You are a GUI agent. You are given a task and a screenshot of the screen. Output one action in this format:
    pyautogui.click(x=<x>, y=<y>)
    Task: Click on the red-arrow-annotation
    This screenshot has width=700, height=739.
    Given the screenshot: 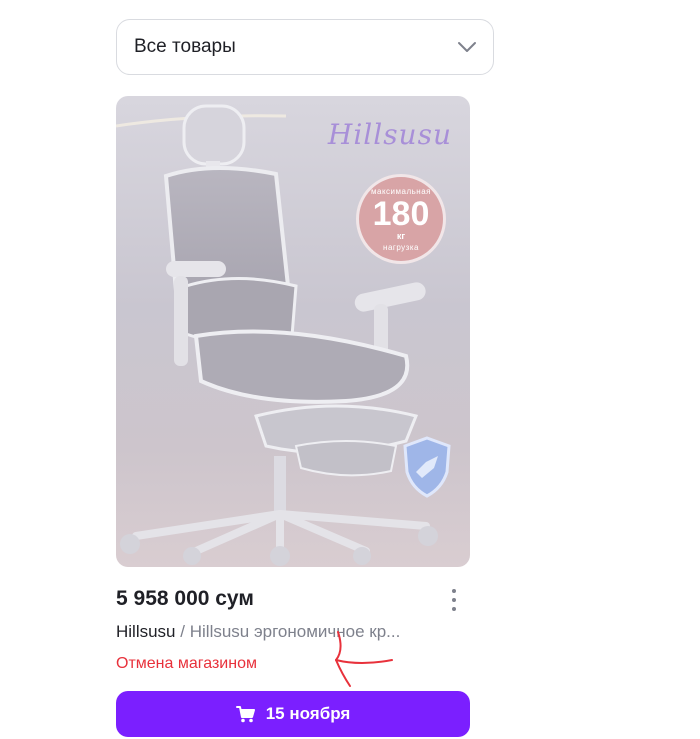 What is the action you would take?
    pyautogui.click(x=364, y=659)
    